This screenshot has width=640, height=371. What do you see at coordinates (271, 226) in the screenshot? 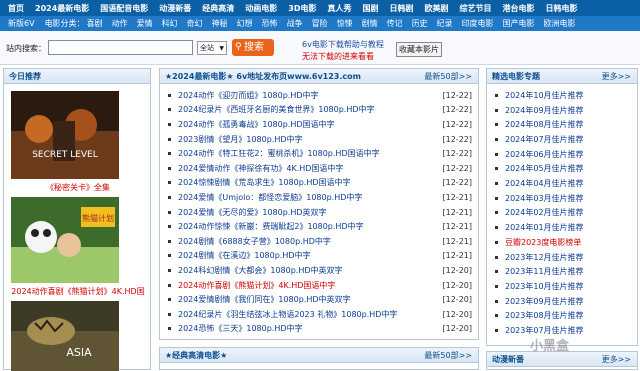
I see `movie-link: 2024动作惊悚《新巖：费瑞眦起2》1080p.HD中字` at bounding box center [271, 226].